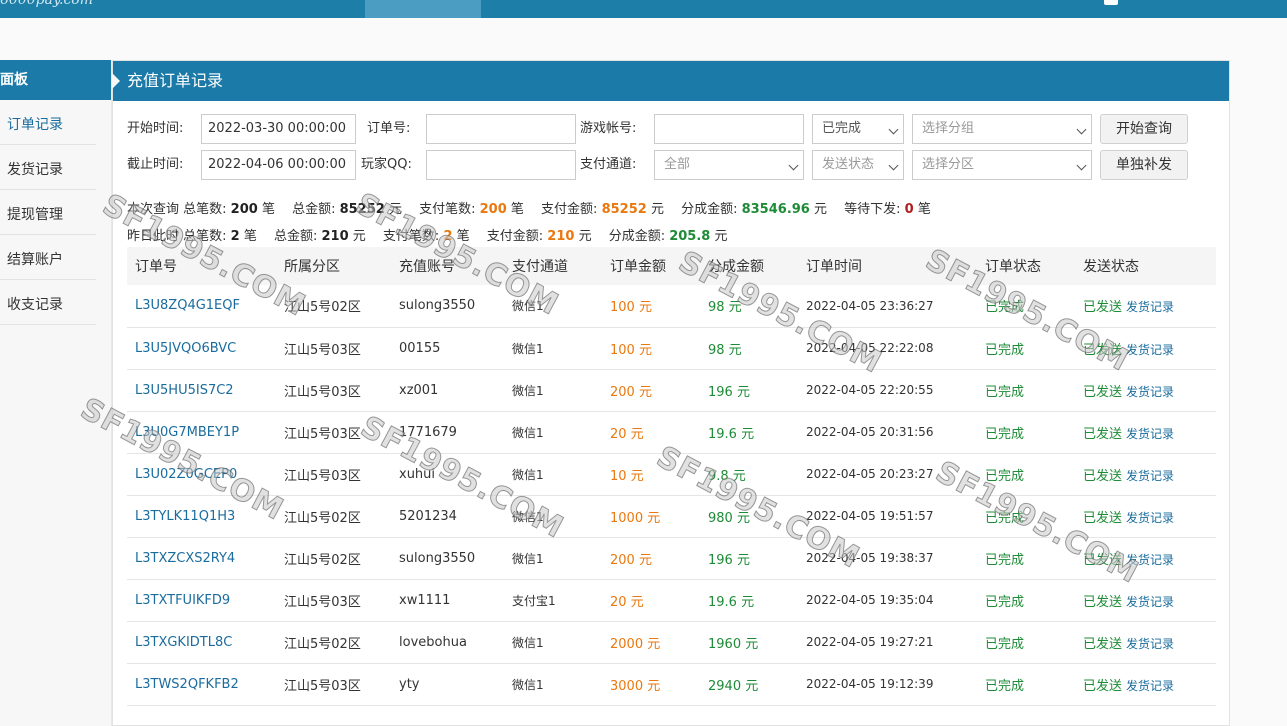  Describe the element at coordinates (501, 129) in the screenshot. I see `order-number-input` at that location.